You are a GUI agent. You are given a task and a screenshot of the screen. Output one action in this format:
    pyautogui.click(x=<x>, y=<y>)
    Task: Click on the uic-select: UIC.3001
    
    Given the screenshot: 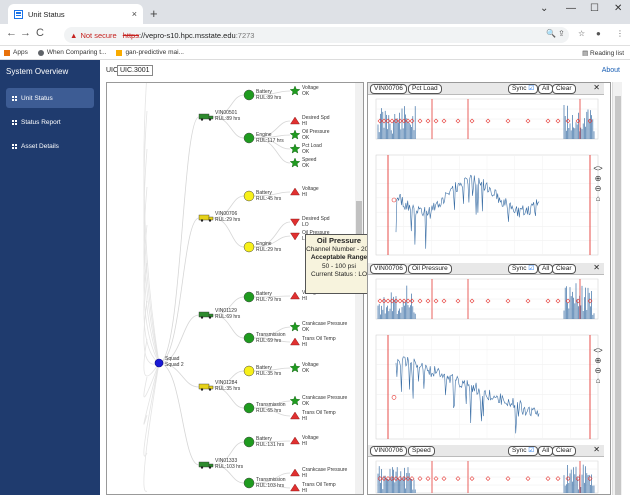 What is the action you would take?
    pyautogui.click(x=135, y=70)
    